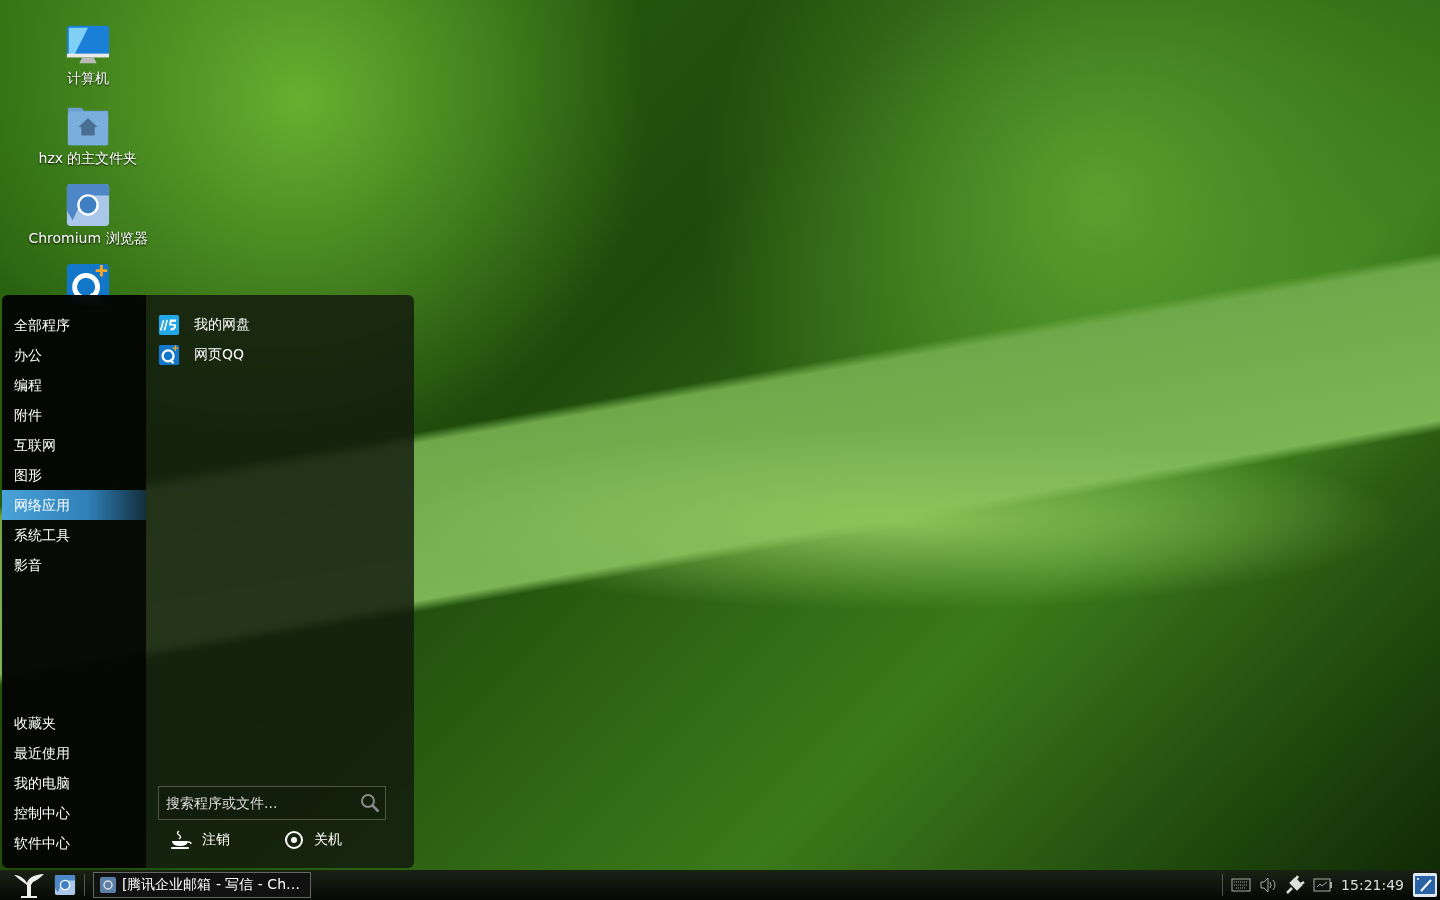 Image resolution: width=1440 pixels, height=900 pixels. I want to click on menu-category: 图形, so click(74, 475).